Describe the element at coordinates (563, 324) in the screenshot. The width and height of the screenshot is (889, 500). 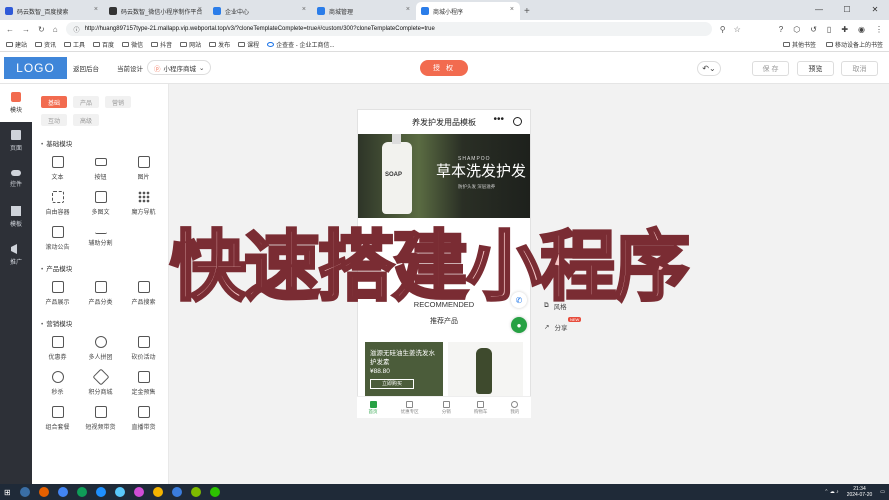
I see `share-action: ↗ 分享 NEW` at that location.